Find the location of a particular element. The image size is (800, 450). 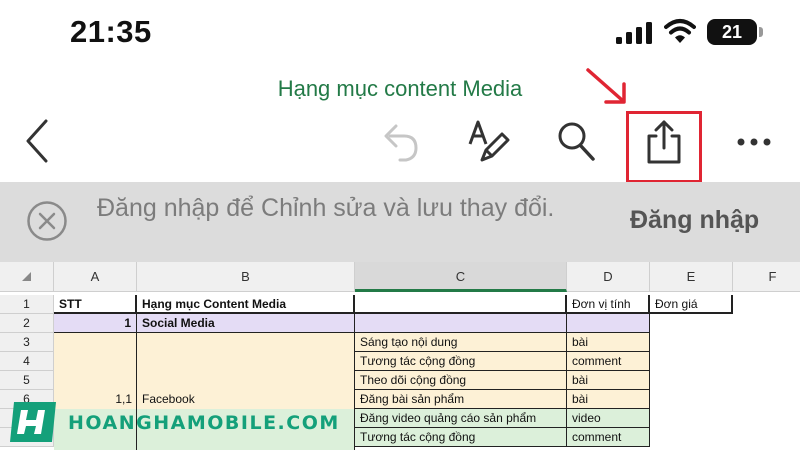

cell-c6: Đăng bài sản phẩm is located at coordinates (461, 399).